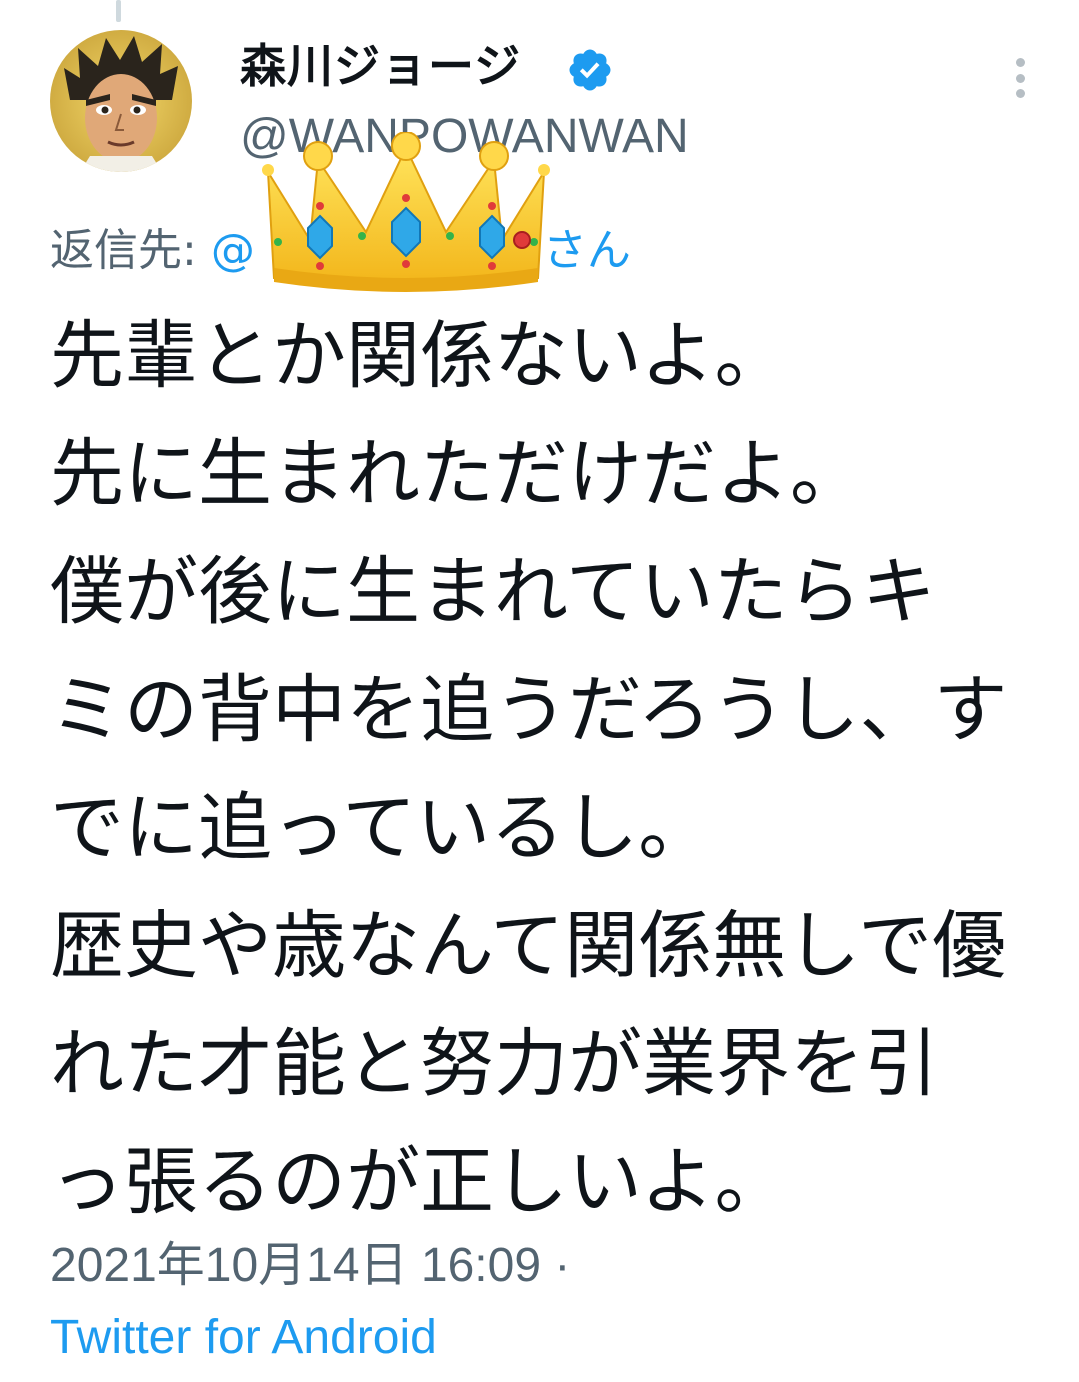  What do you see at coordinates (494, 1064) in the screenshot?
I see `tweet-line: れた才能と努力が業界を引` at bounding box center [494, 1064].